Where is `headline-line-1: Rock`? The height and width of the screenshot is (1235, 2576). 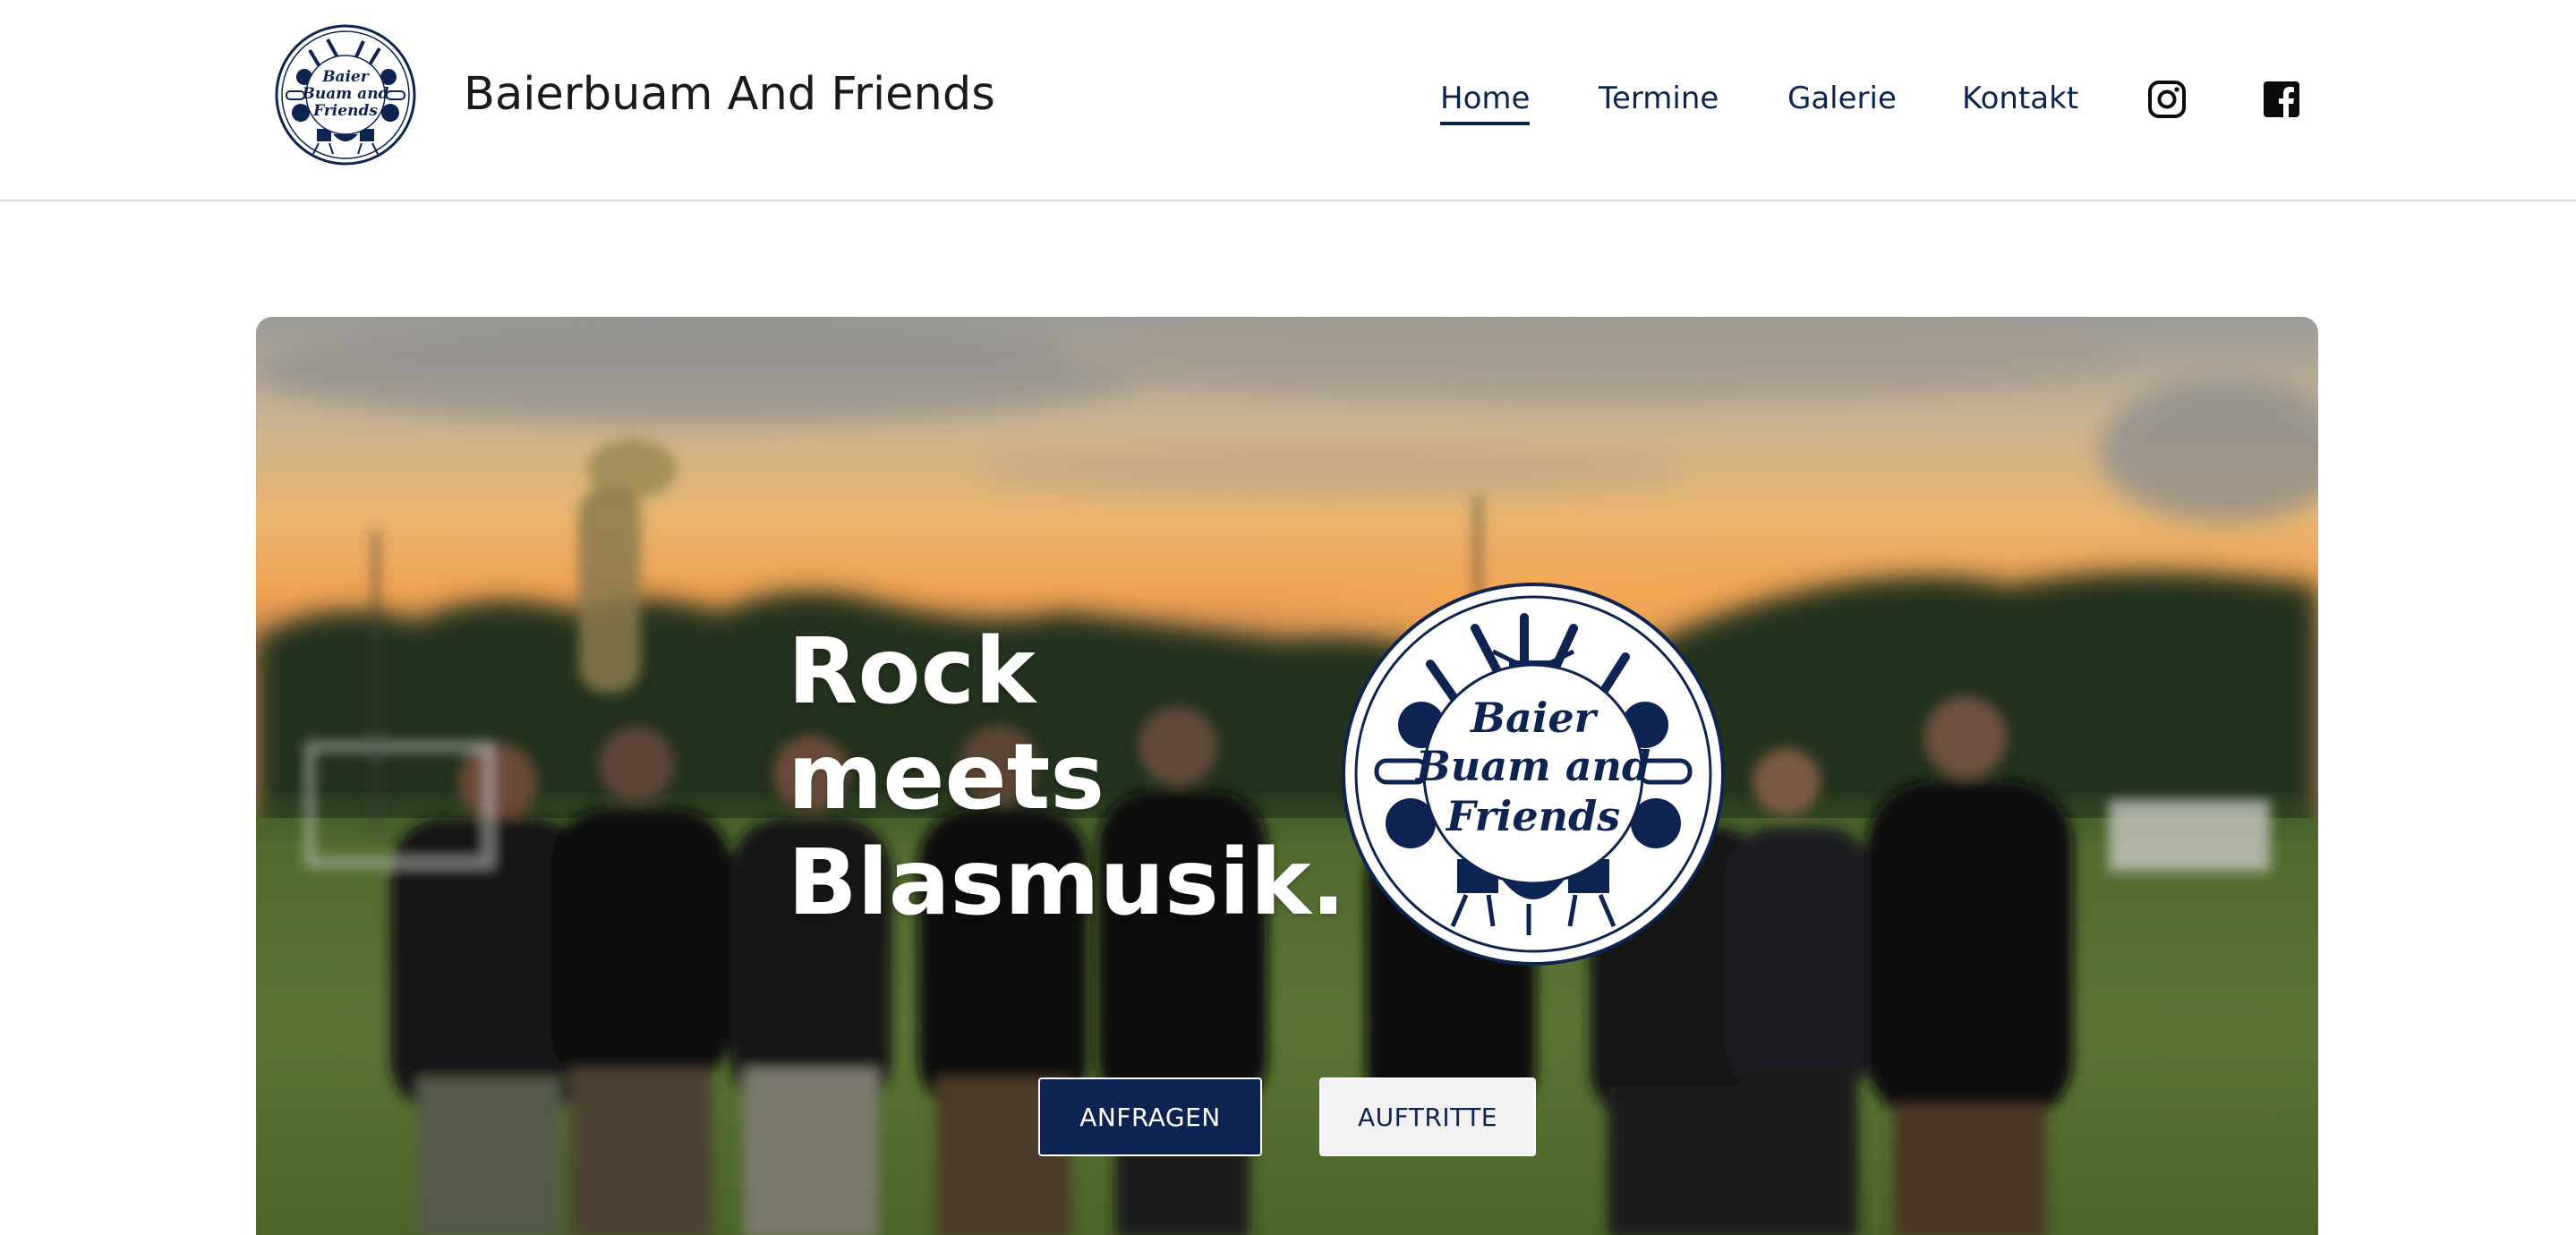 headline-line-1: Rock is located at coordinates (912, 671).